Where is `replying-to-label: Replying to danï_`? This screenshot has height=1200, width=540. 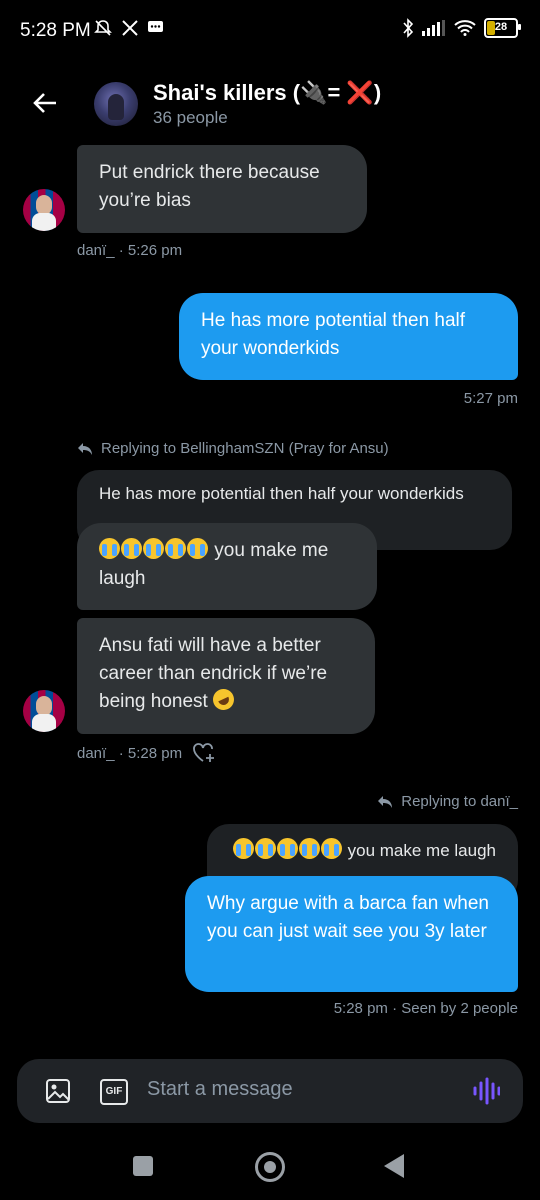
replying-to-label: Replying to danï_ is located at coordinates (459, 801).